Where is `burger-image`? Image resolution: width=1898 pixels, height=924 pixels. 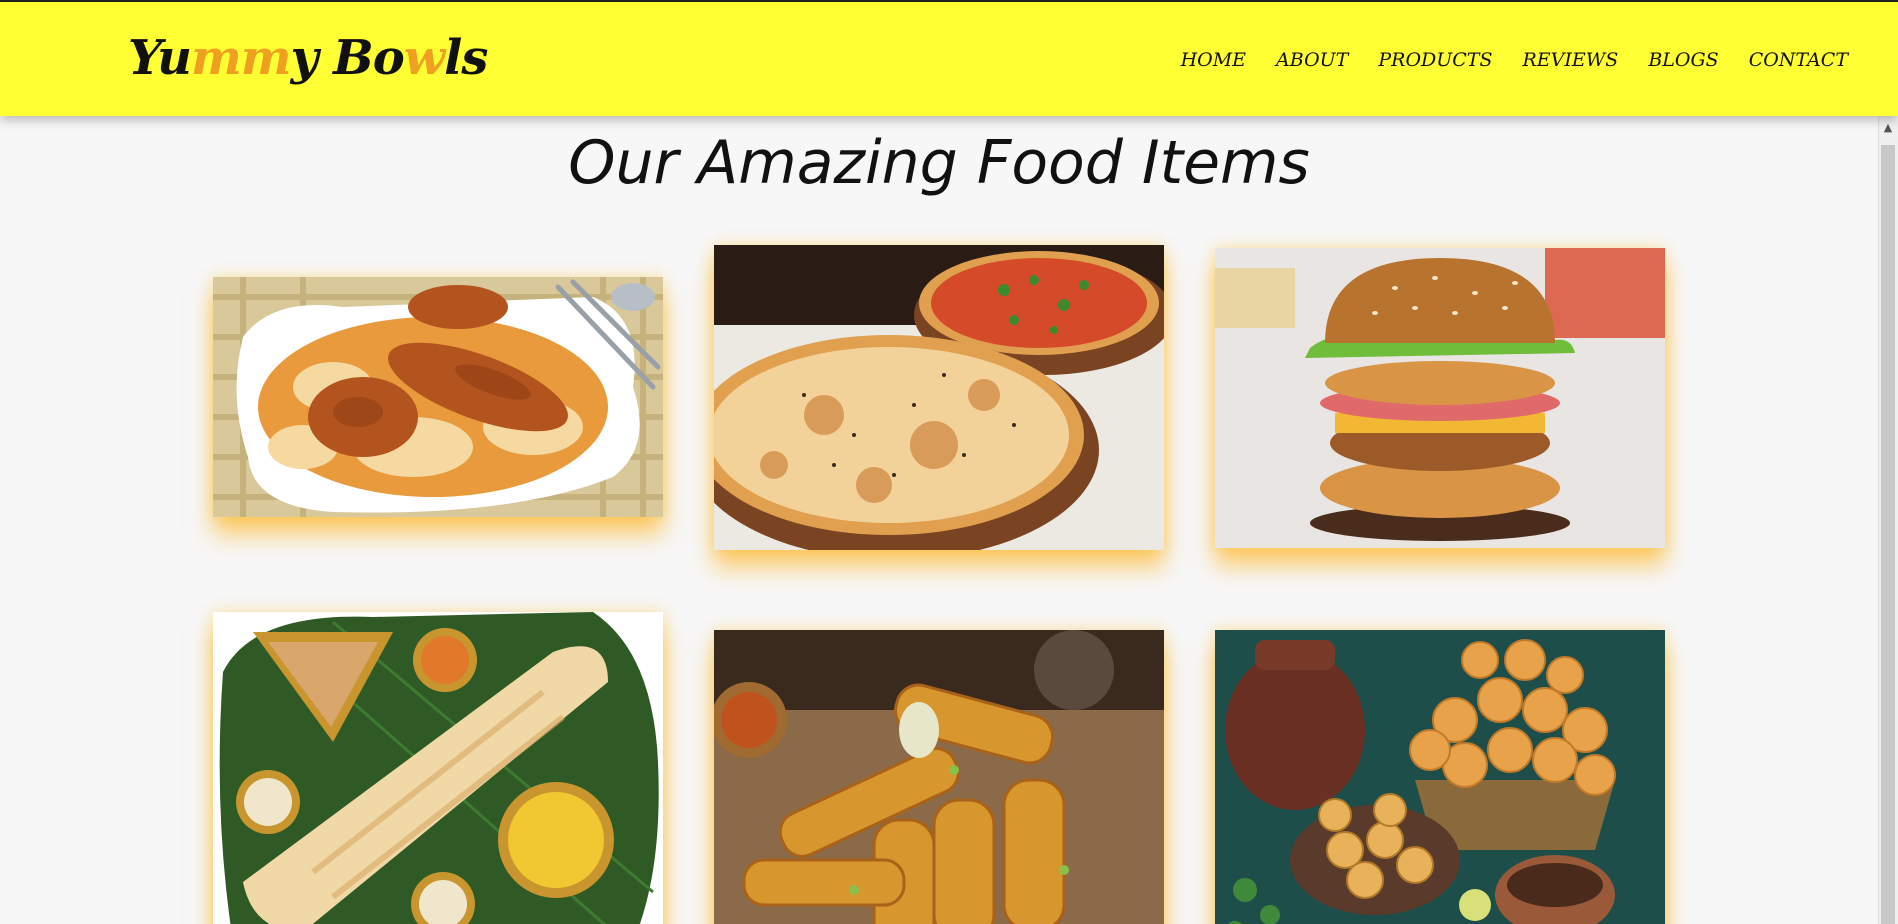 burger-image is located at coordinates (1440, 398).